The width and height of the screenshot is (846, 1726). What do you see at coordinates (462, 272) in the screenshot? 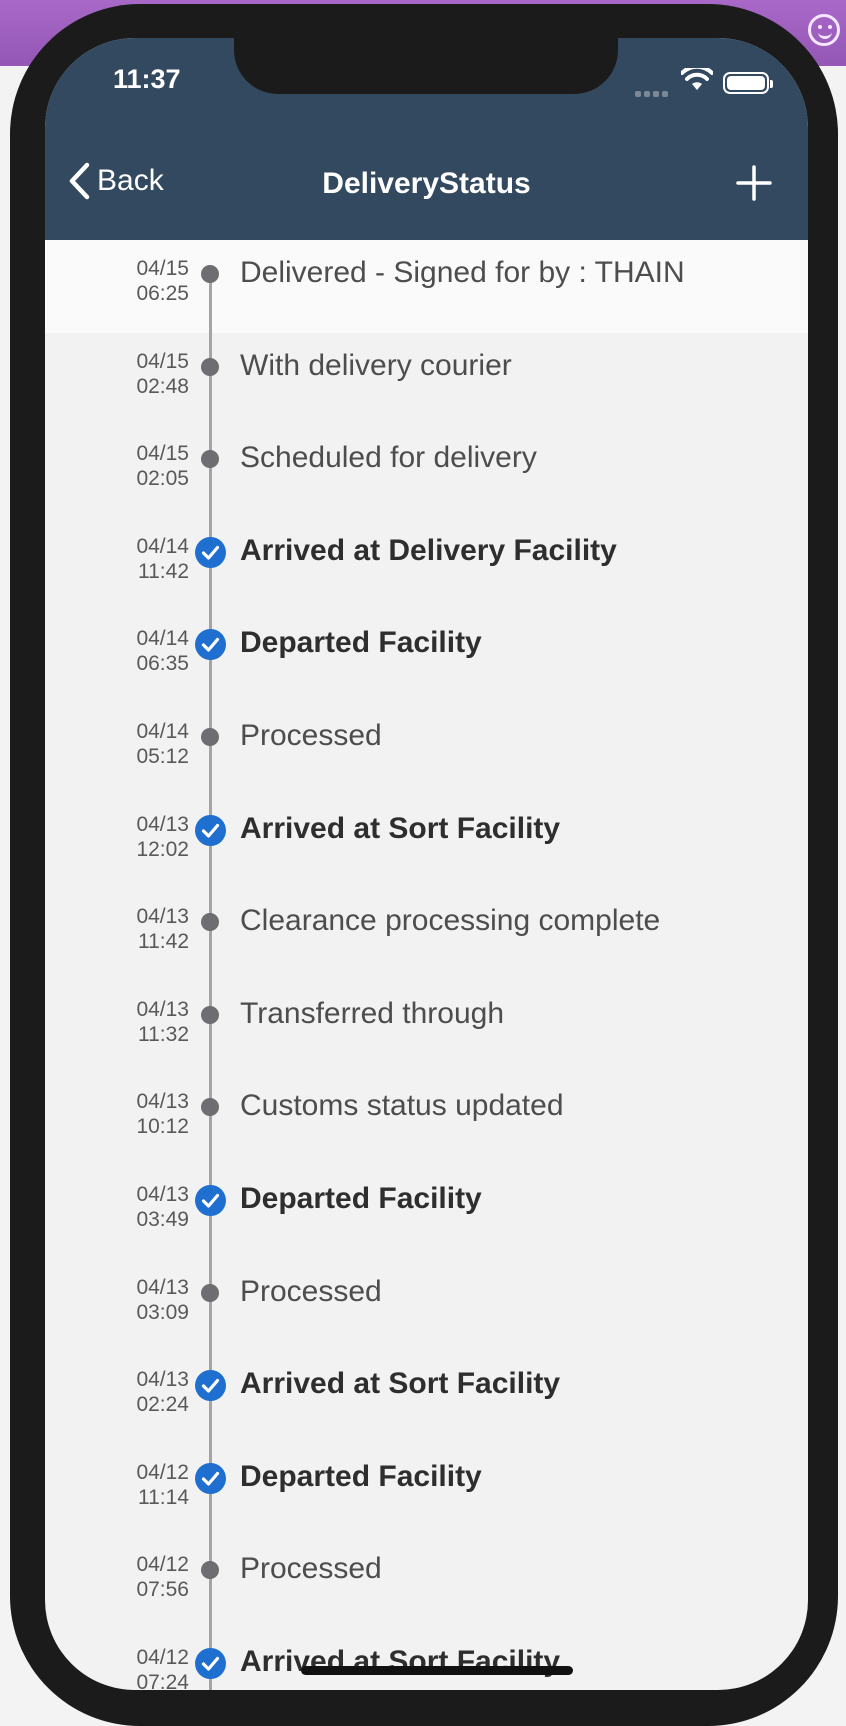
I see `event-label: Delivered - Signed for by : THAIN` at bounding box center [462, 272].